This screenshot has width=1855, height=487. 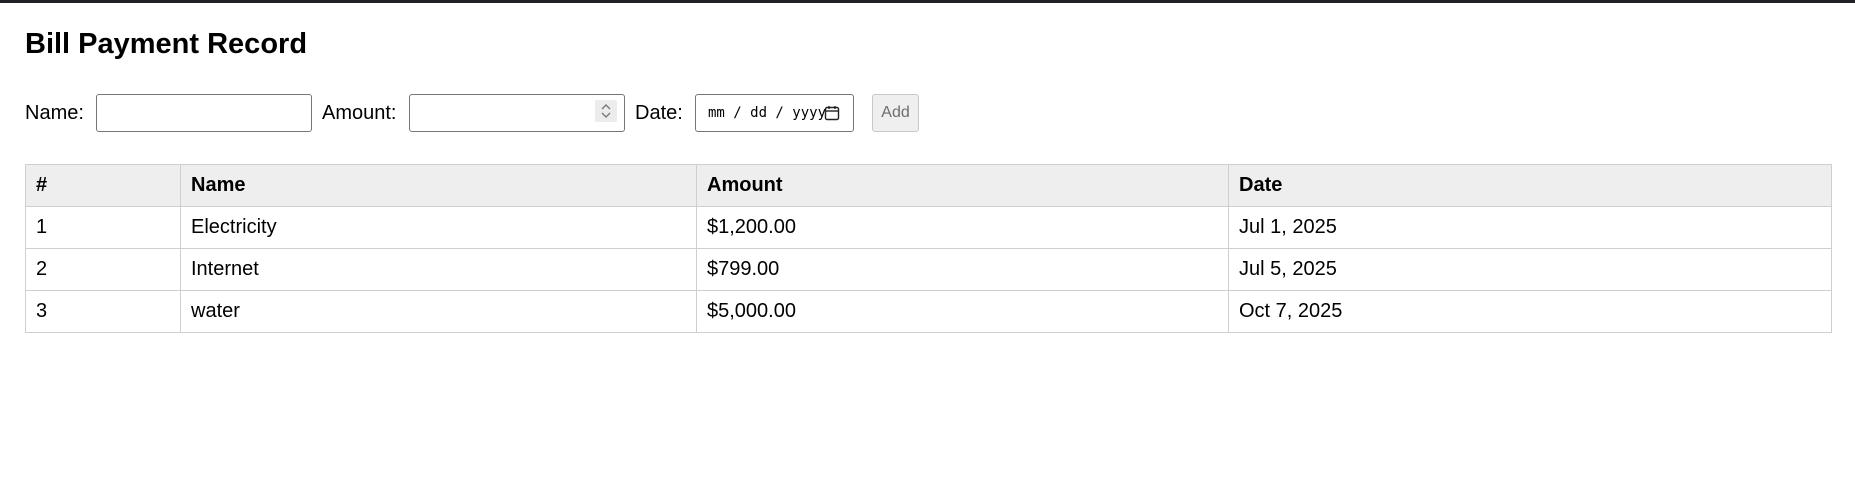 I want to click on row-name: water, so click(x=438, y=311).